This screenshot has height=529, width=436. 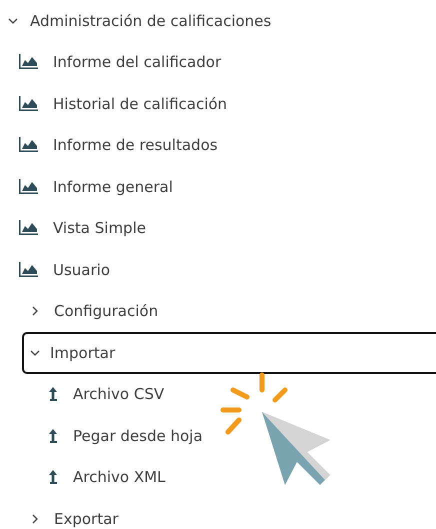 I want to click on tree-item: Administración de calificaciones, so click(x=218, y=21).